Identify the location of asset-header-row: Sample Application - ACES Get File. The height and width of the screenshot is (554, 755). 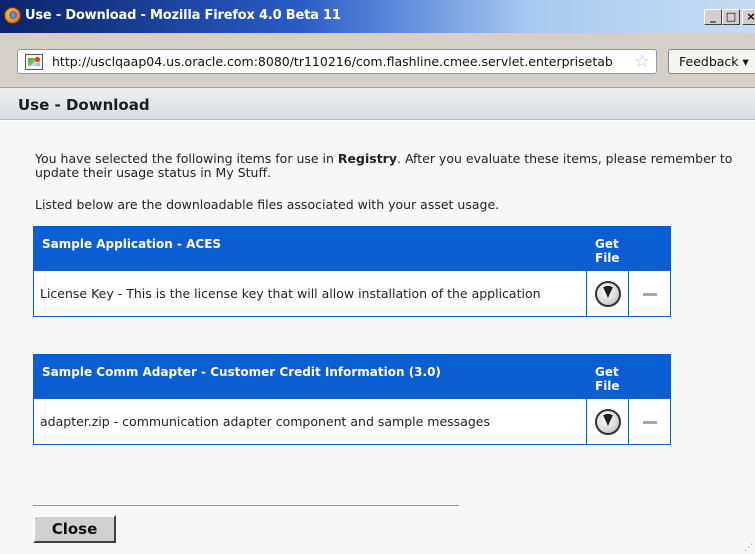
(352, 248).